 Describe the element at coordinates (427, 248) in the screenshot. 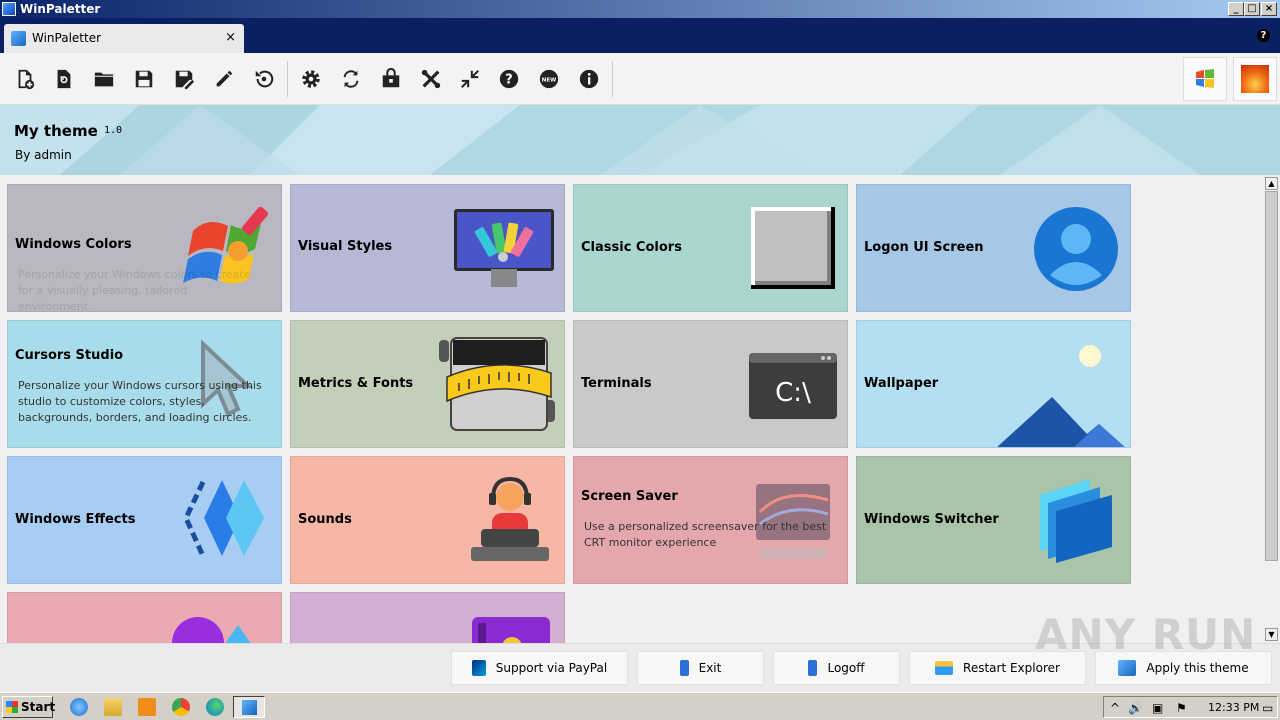

I see `card-visual-styles: Visual Styles` at that location.